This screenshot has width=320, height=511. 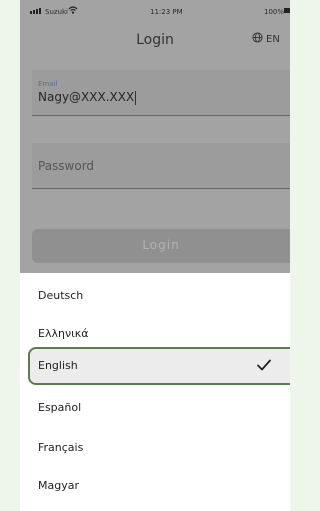 I want to click on language-option-label: Deutsch, so click(x=61, y=295).